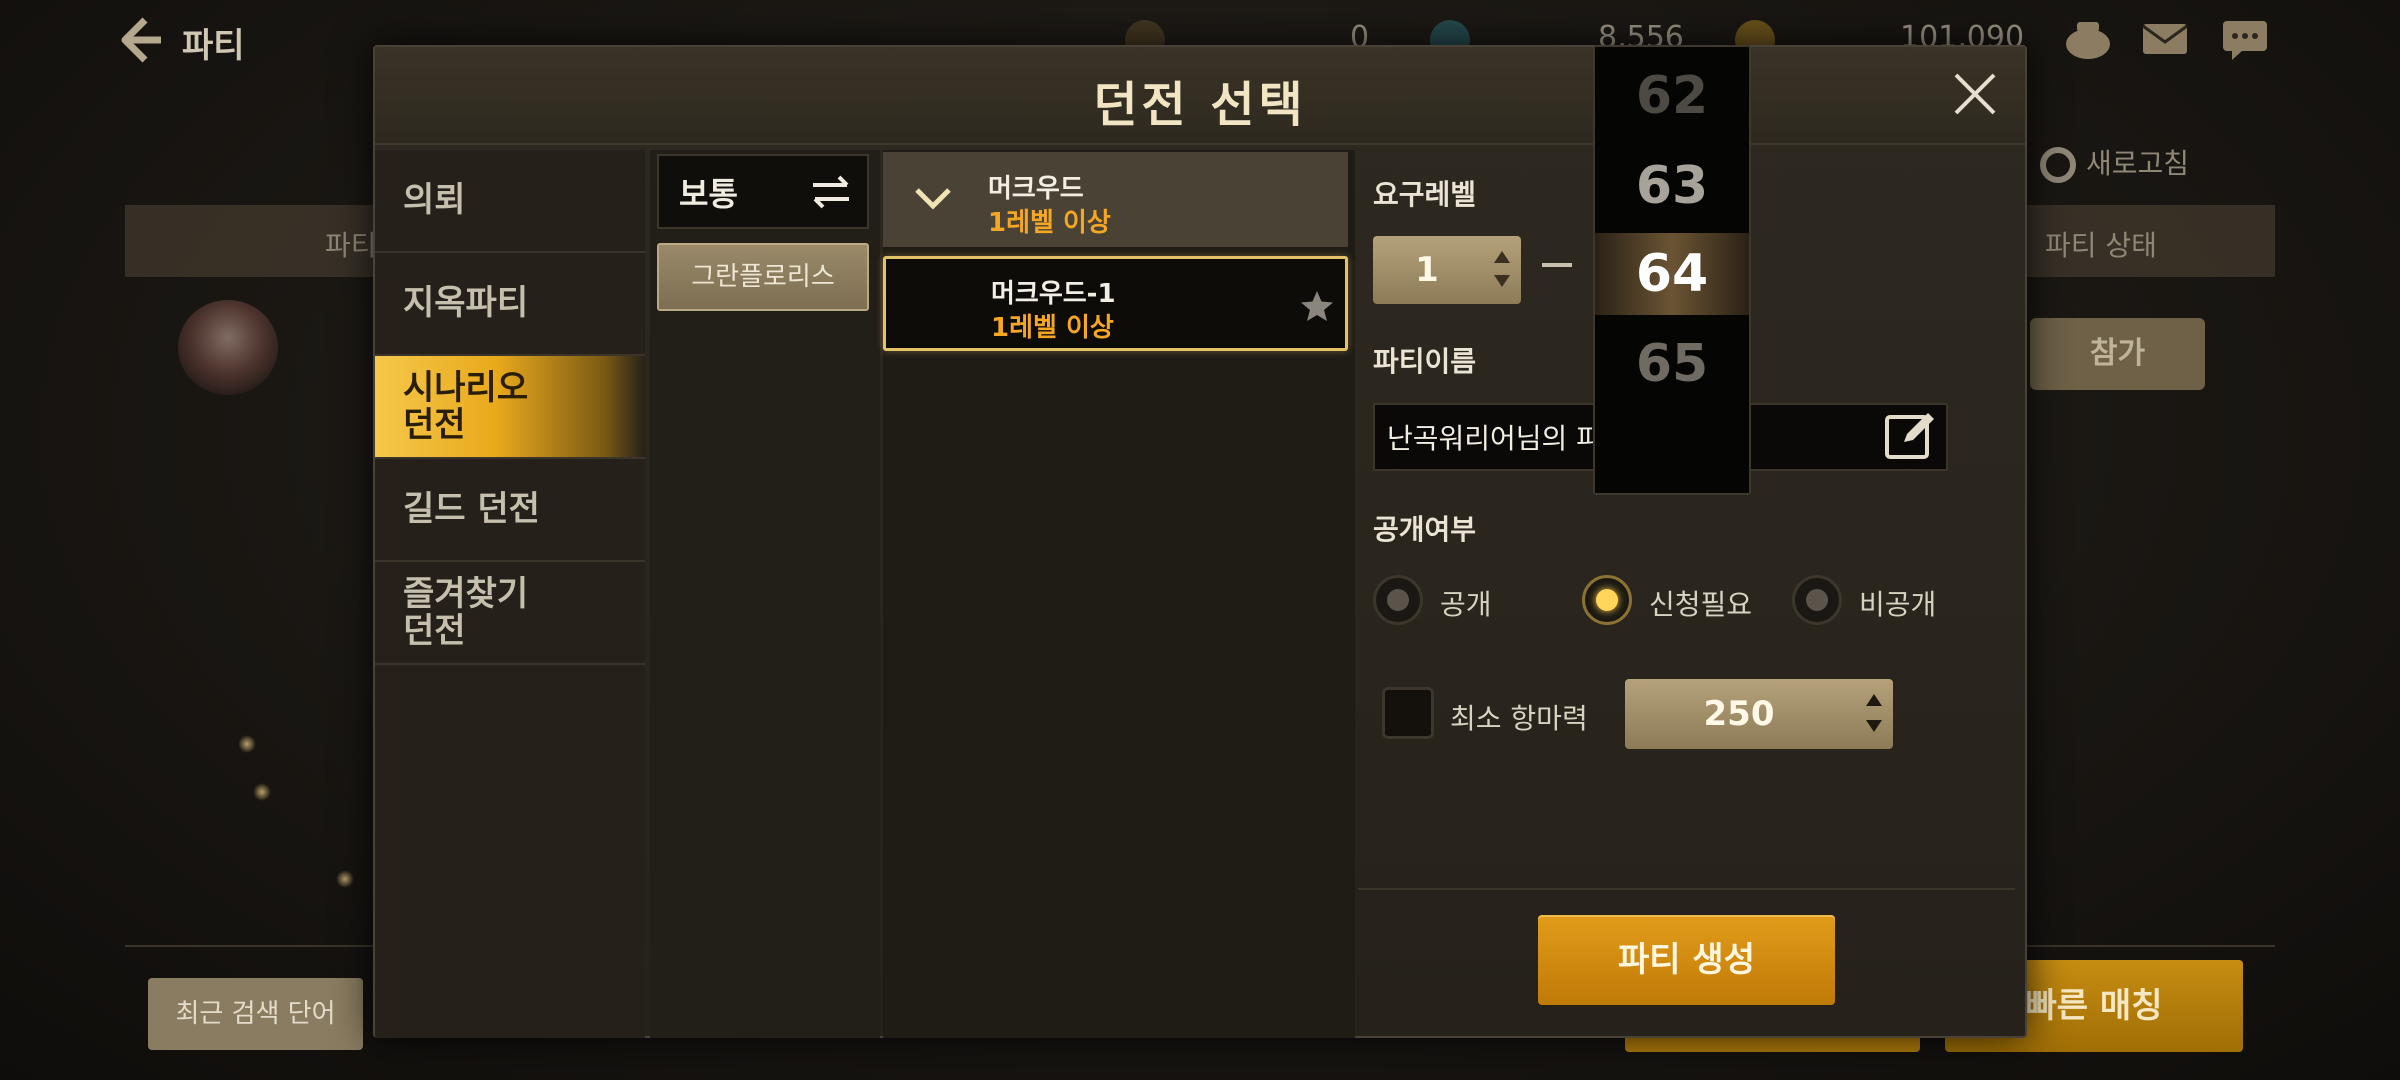  What do you see at coordinates (1700, 603) in the screenshot?
I see `visibility-apply-label: 신청필요` at bounding box center [1700, 603].